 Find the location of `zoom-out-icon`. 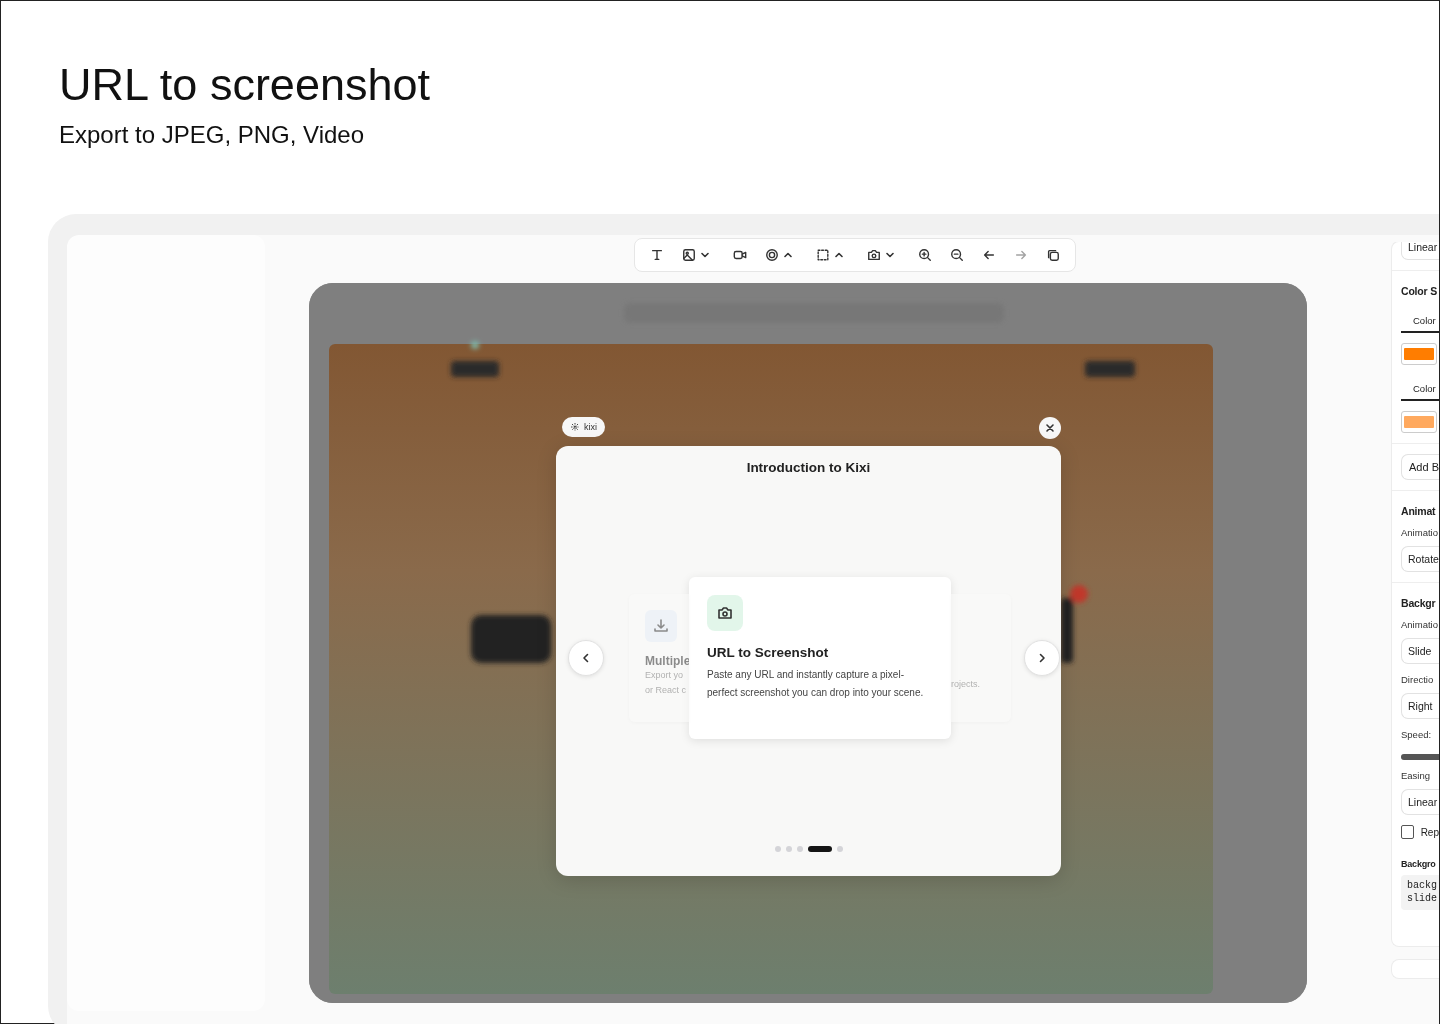

zoom-out-icon is located at coordinates (957, 255).